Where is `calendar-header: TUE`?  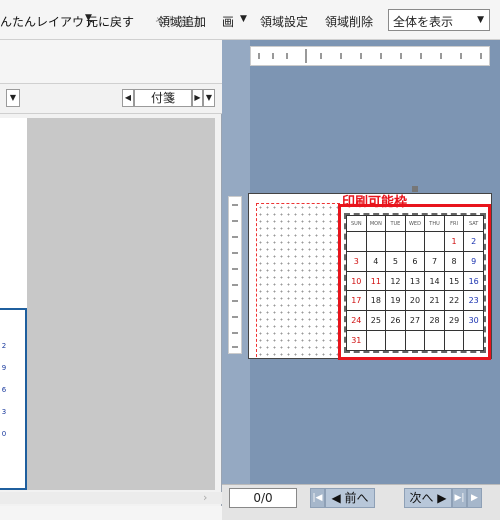
calendar-header: TUE is located at coordinates (395, 223).